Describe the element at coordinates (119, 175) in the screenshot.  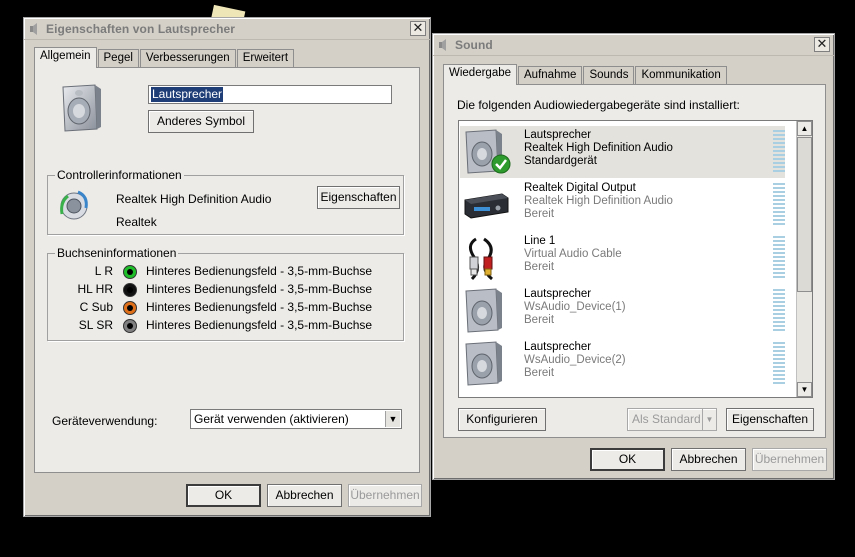
I see `controller-group-title: Controllerinformationen` at that location.